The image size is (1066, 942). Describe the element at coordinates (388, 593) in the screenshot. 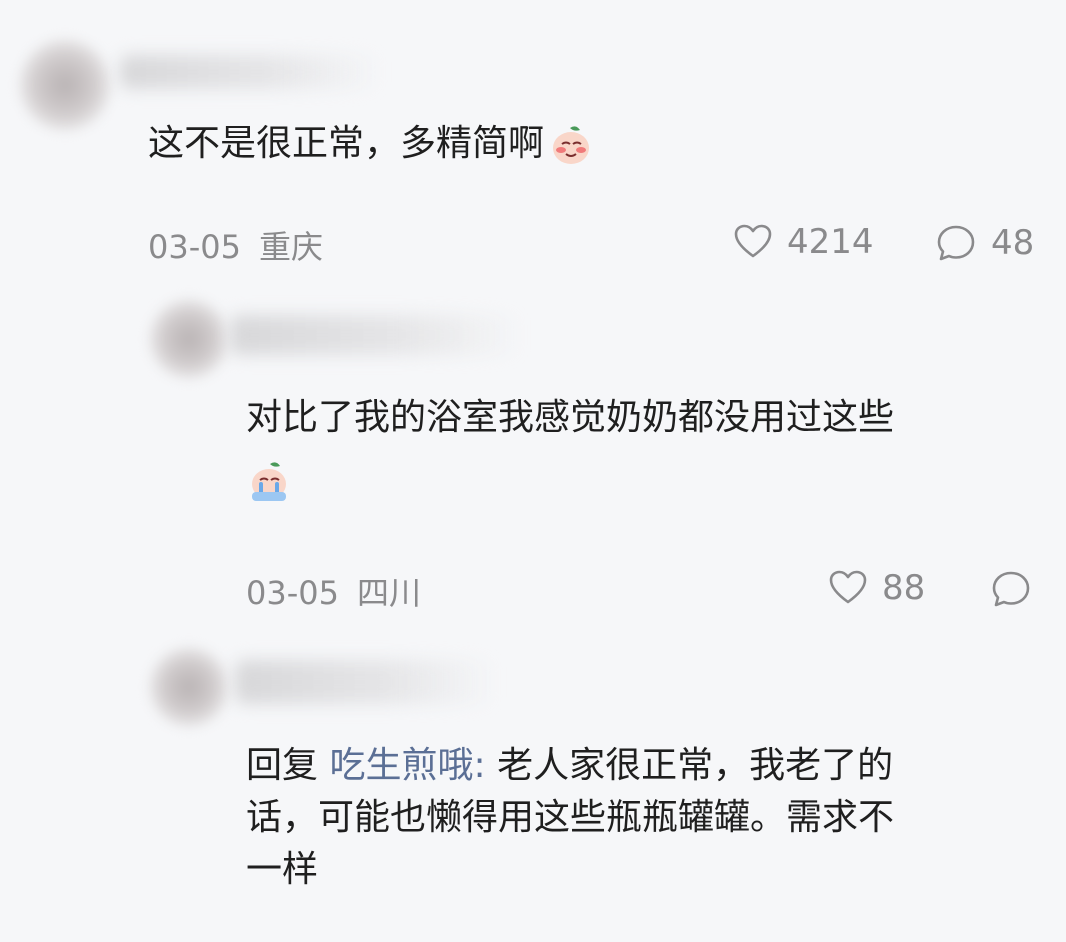

I see `comment-2-location: 四川` at that location.